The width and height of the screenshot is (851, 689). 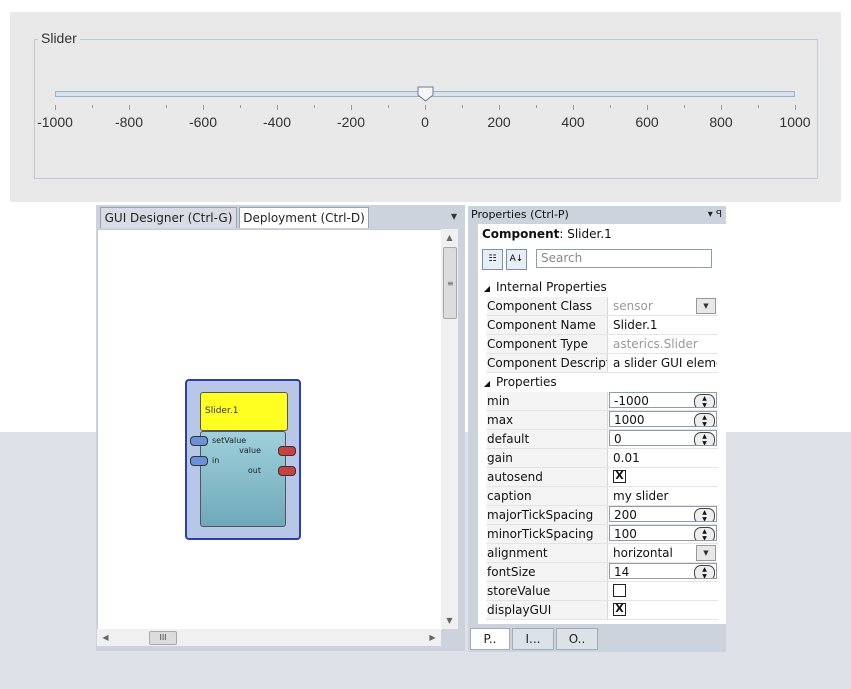 I want to click on slider-tick-label: -200, so click(x=351, y=122).